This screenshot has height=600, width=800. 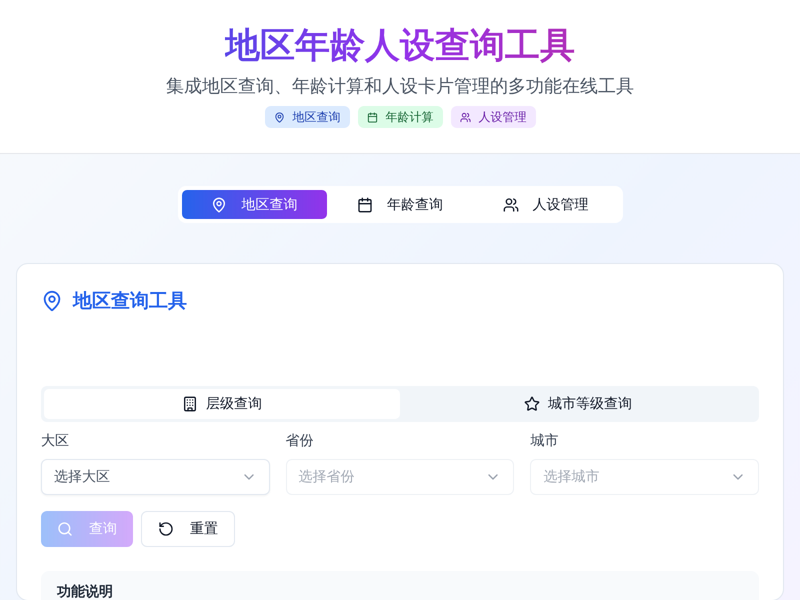 What do you see at coordinates (155, 477) in the screenshot?
I see `select-field: 选择大区` at bounding box center [155, 477].